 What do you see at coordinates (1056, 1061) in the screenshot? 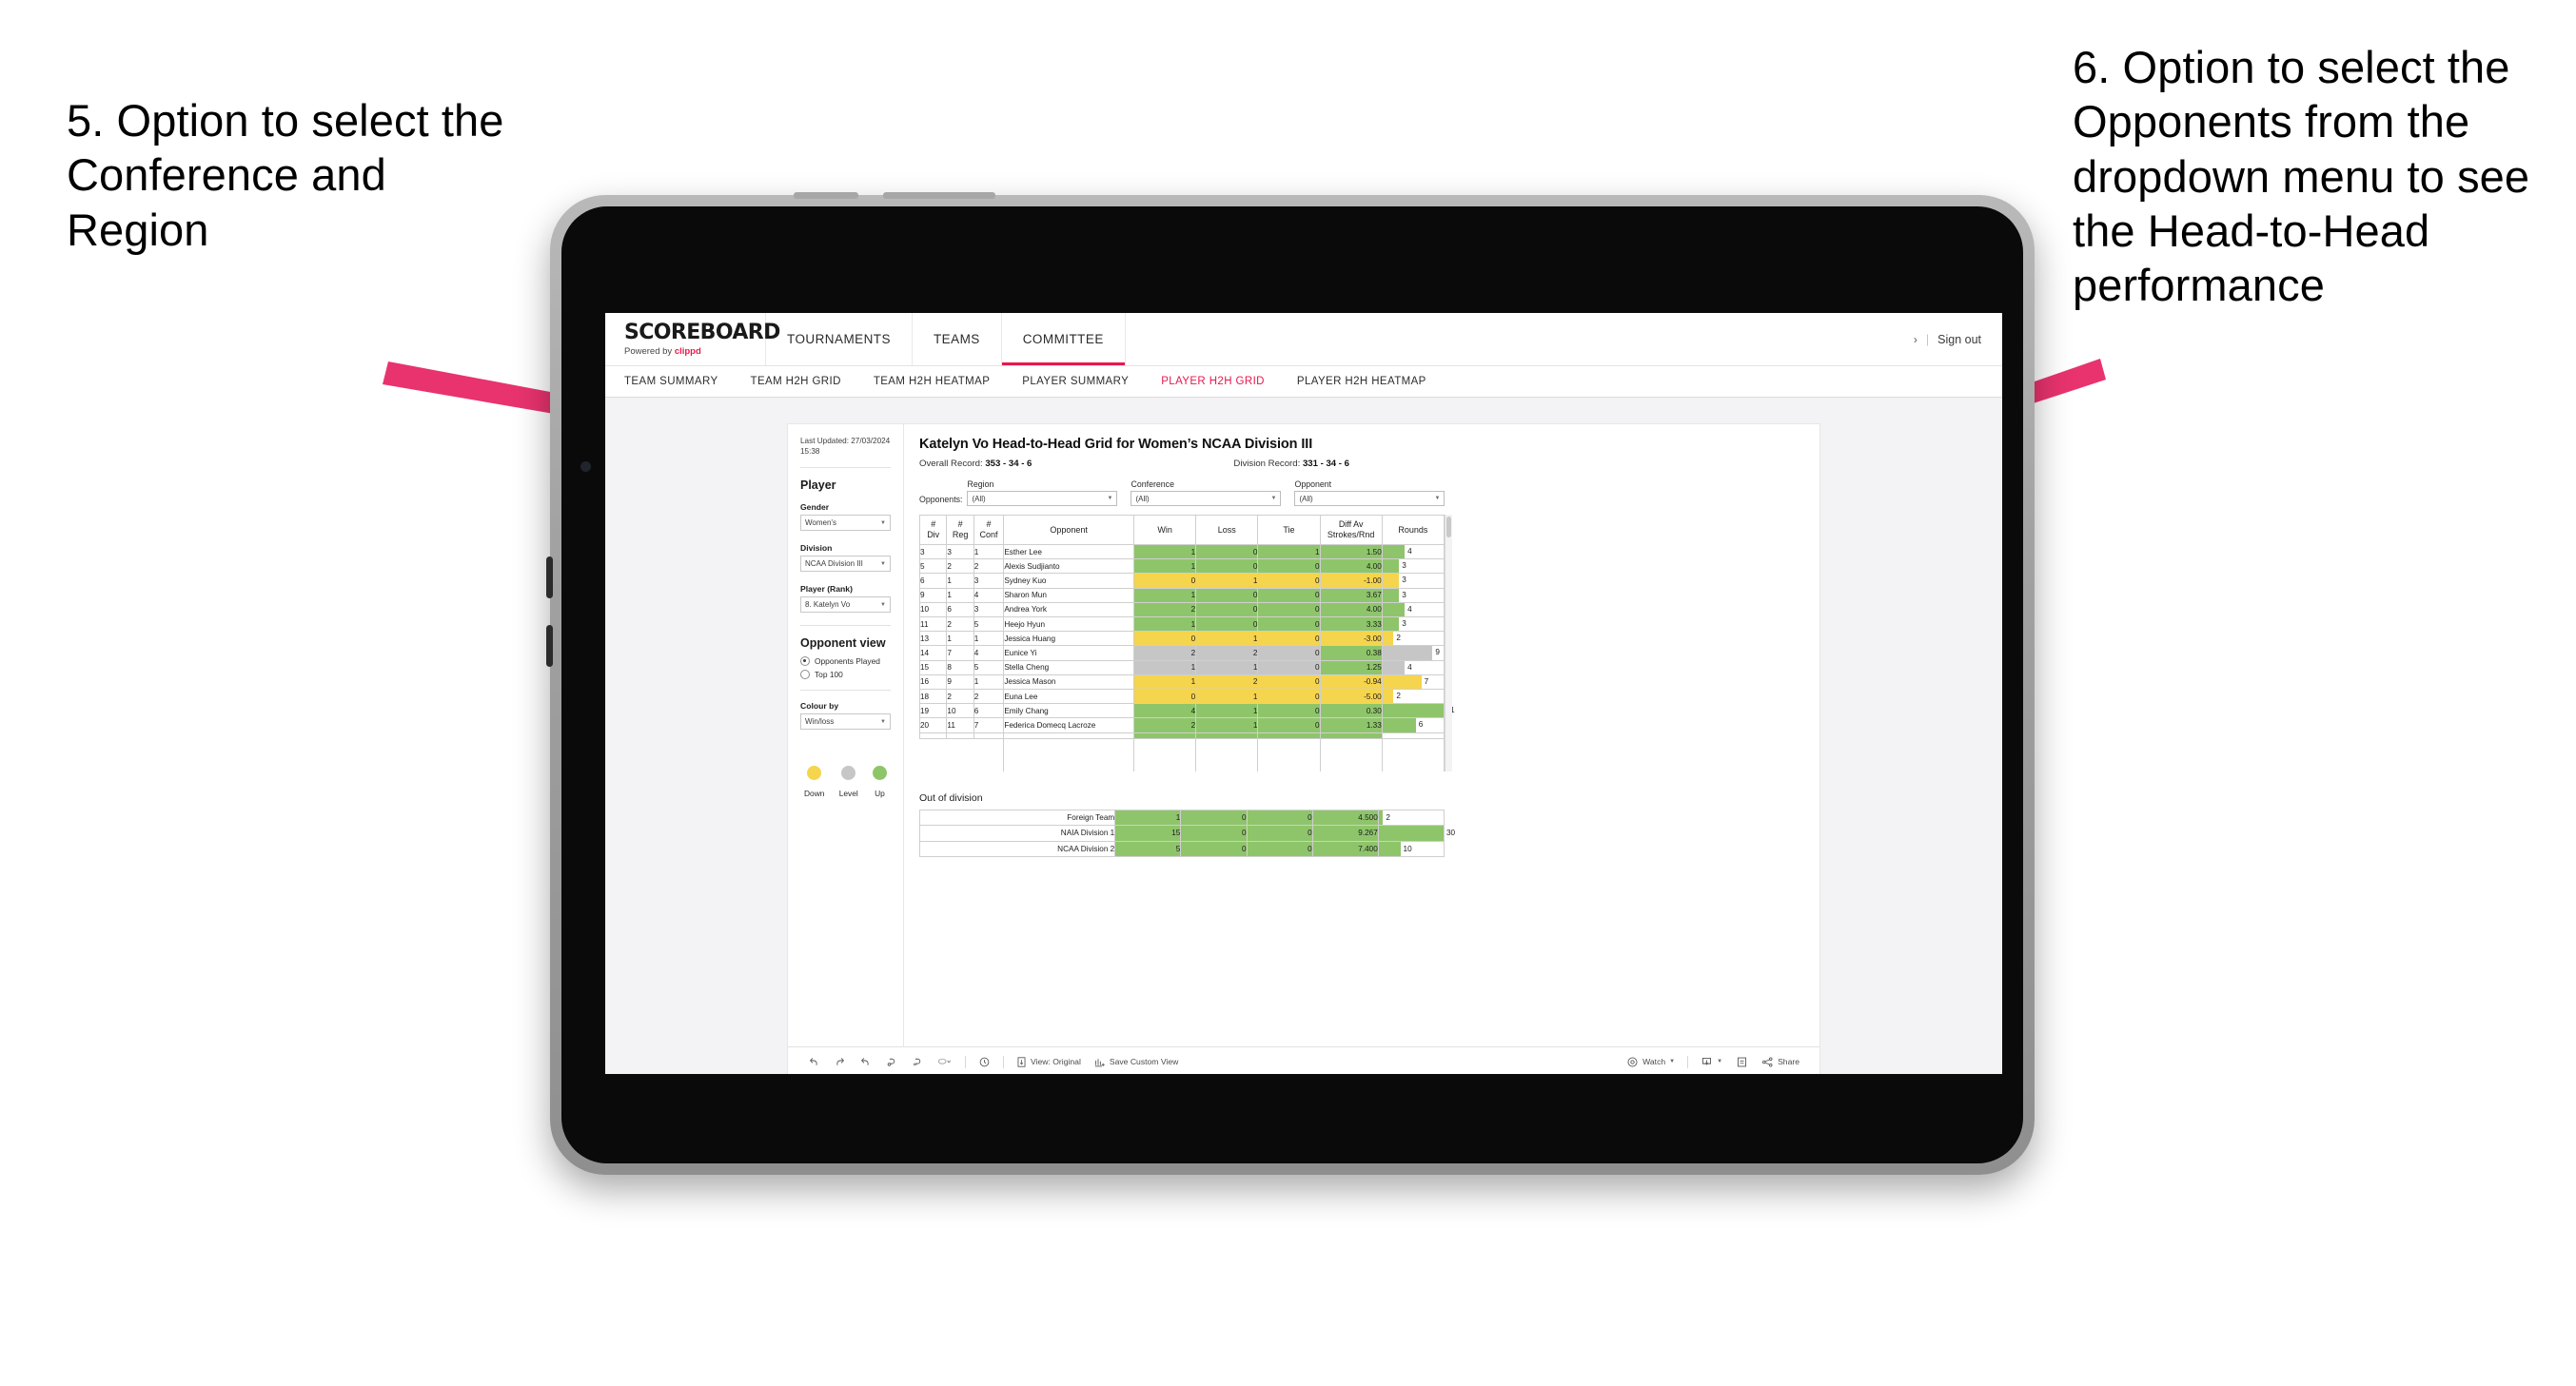
I see `view-original-label: View: Original` at bounding box center [1056, 1061].